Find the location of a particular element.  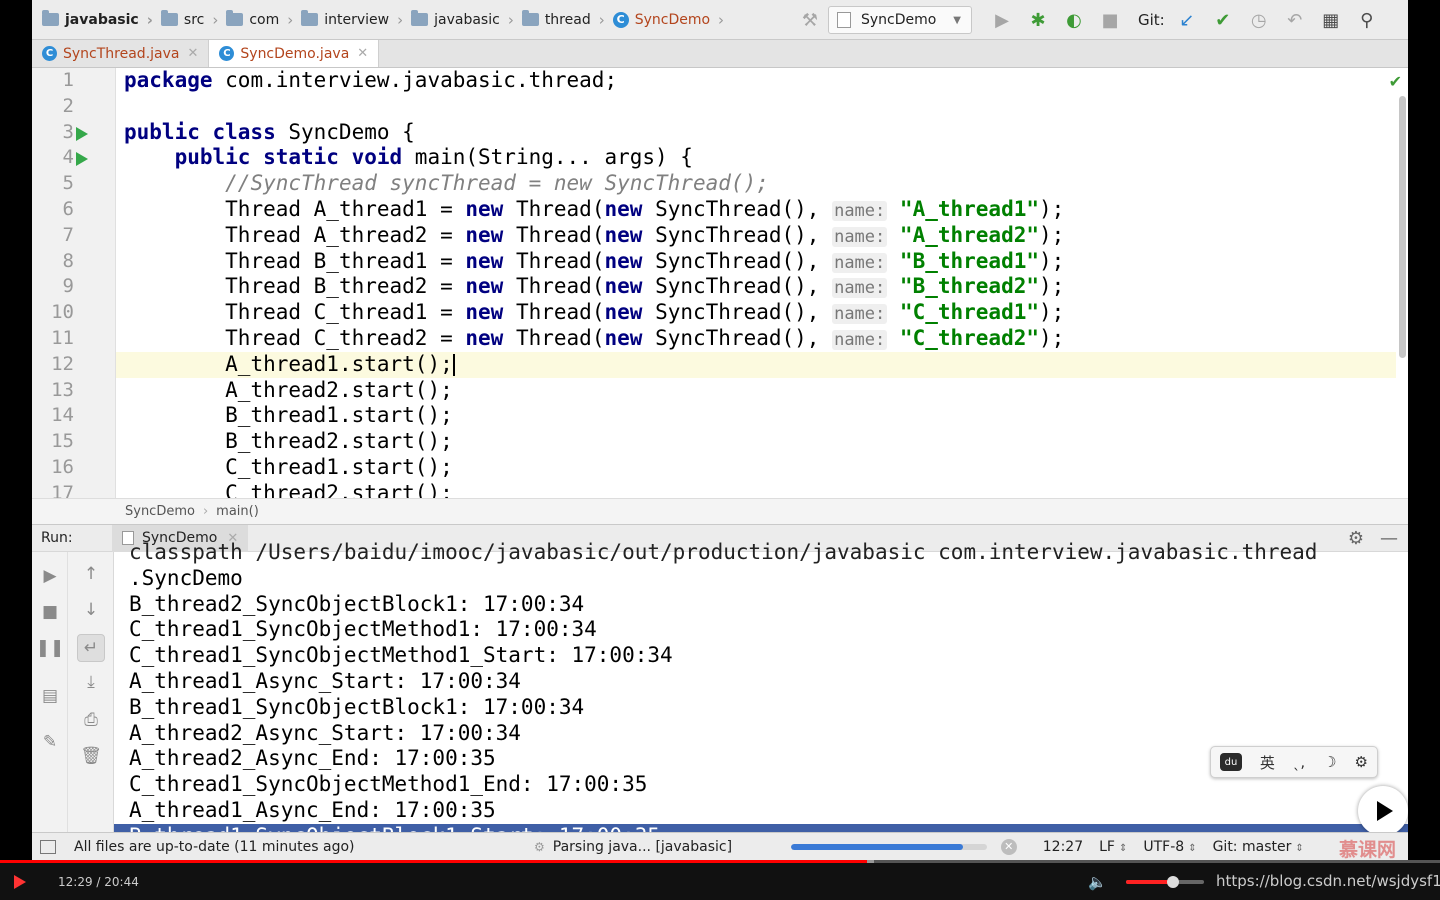

ime-language-toggle: 英 is located at coordinates (1267, 762).